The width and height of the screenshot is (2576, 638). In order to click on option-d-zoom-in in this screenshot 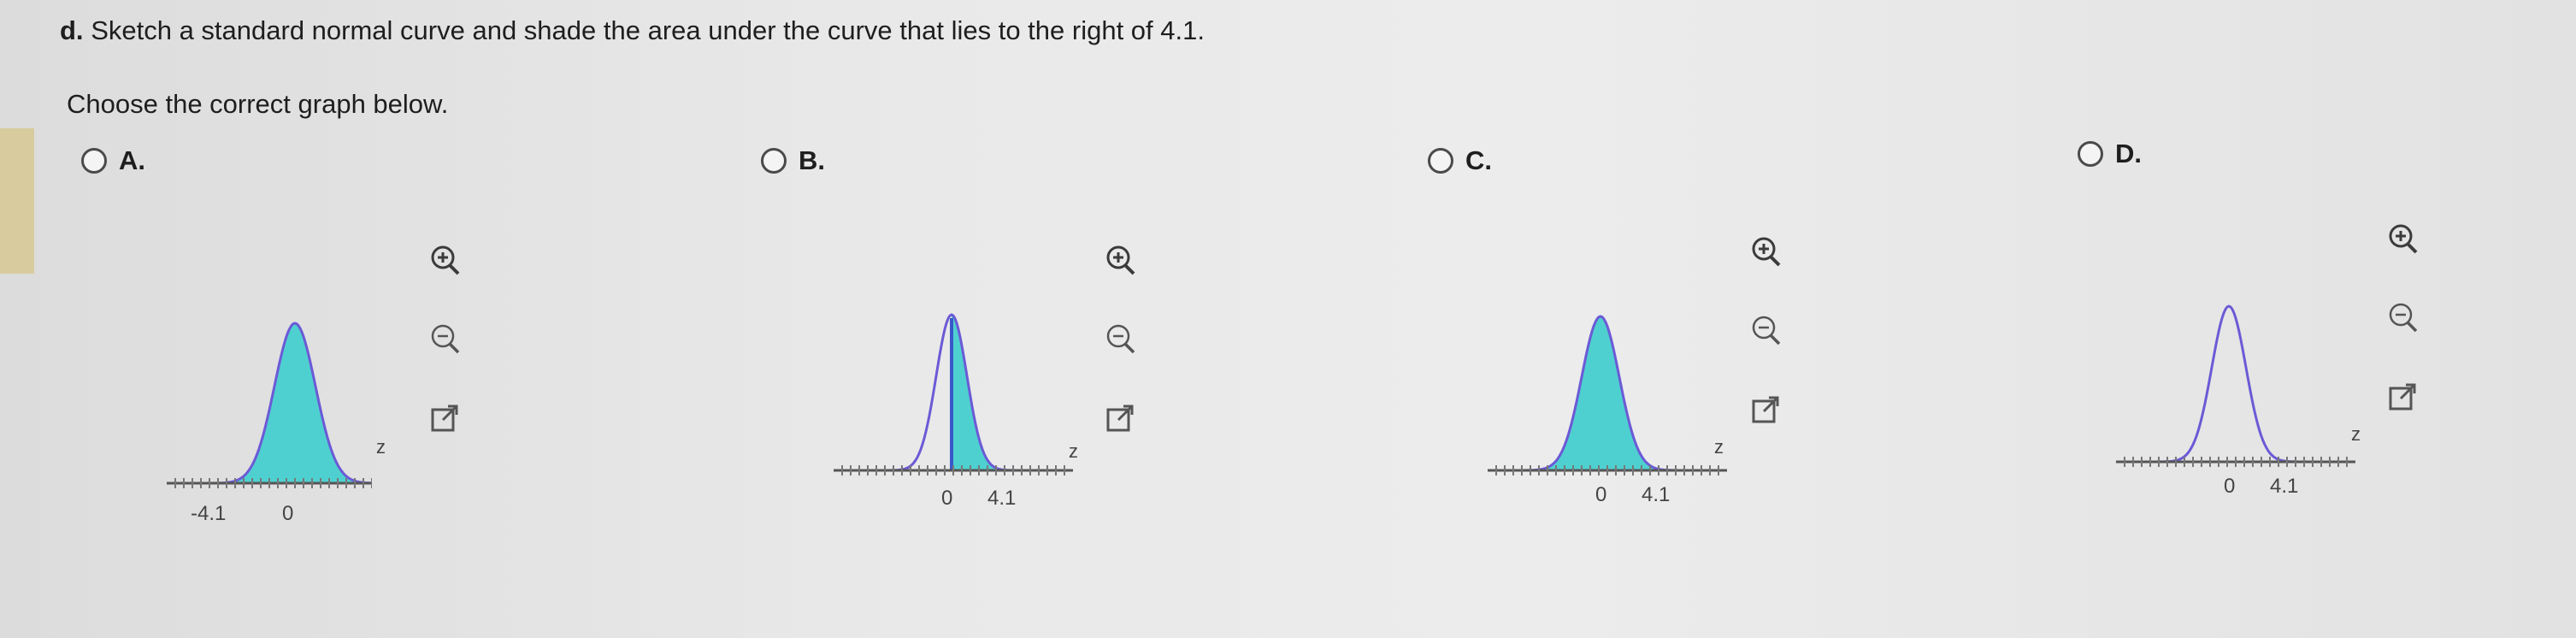, I will do `click(2402, 239)`.